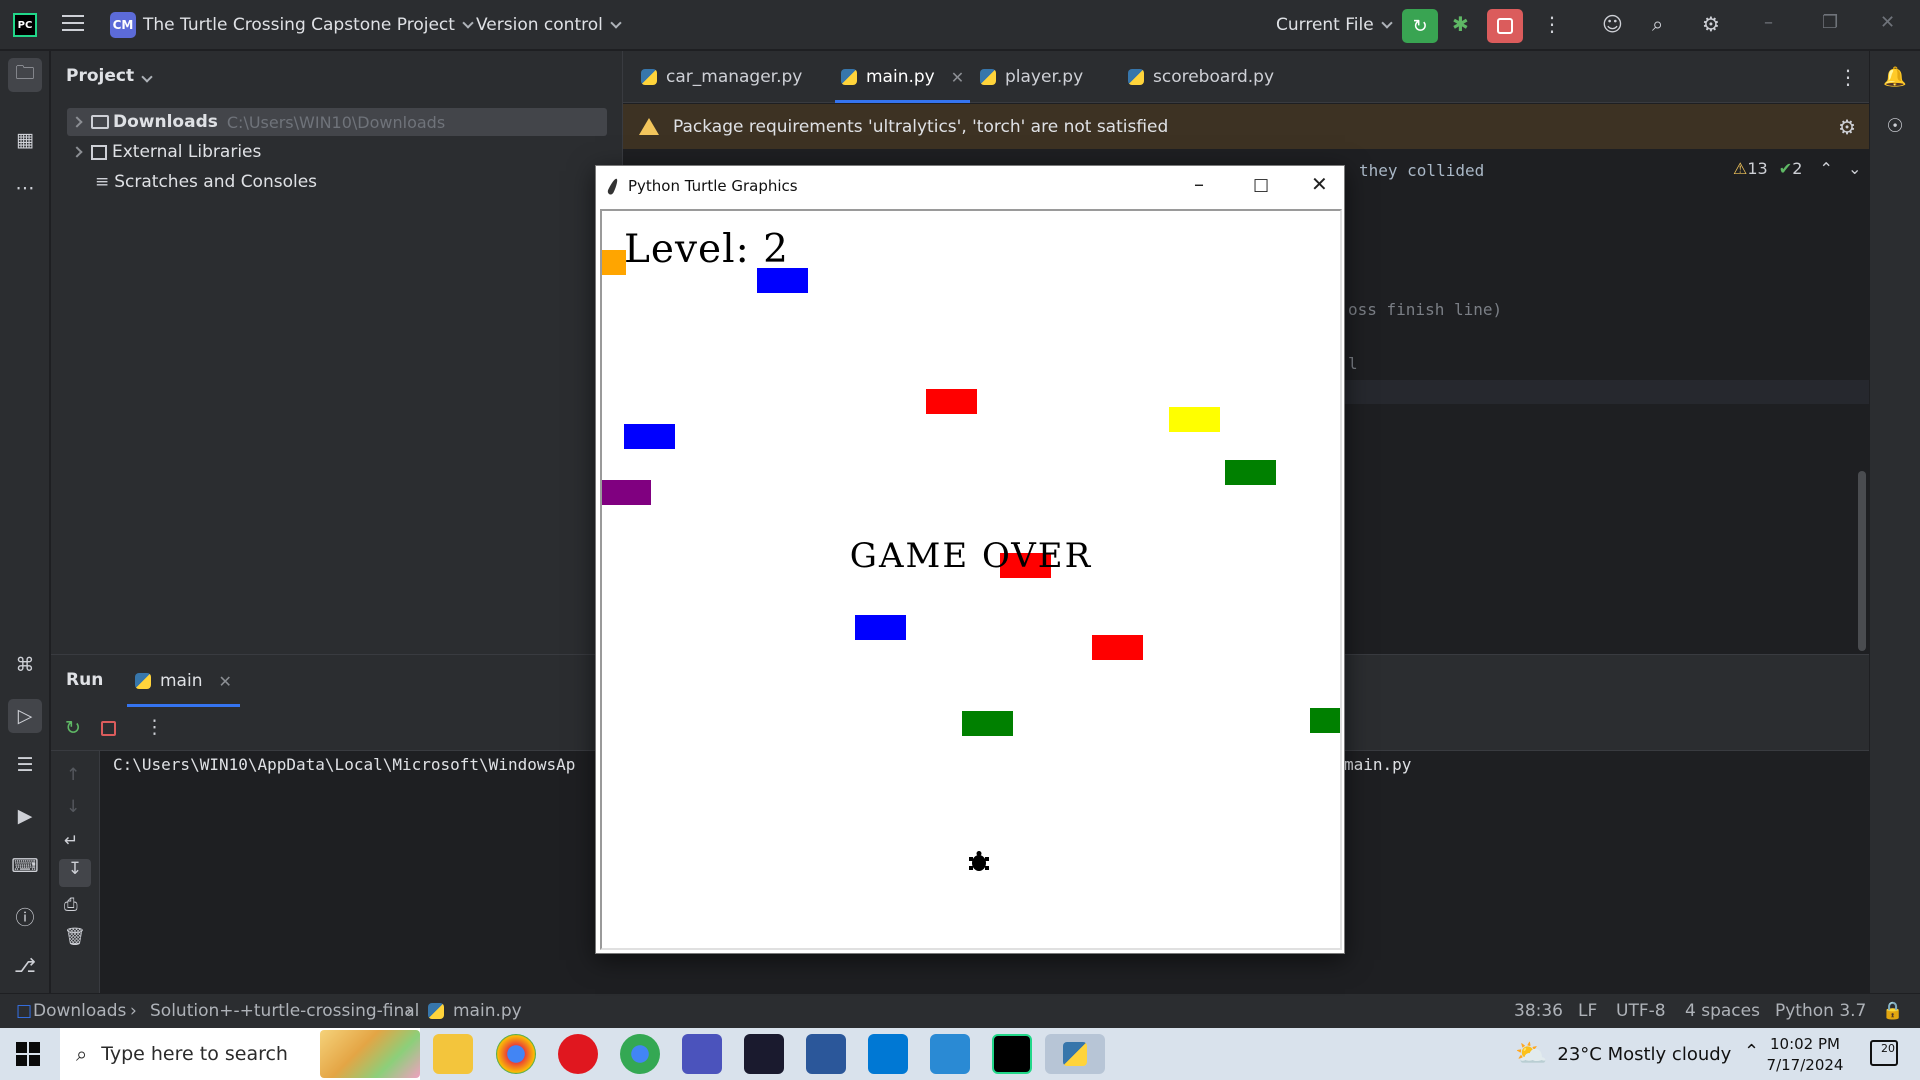 This screenshot has width=1920, height=1080. I want to click on notification-center-icon: 20, so click(1884, 1053).